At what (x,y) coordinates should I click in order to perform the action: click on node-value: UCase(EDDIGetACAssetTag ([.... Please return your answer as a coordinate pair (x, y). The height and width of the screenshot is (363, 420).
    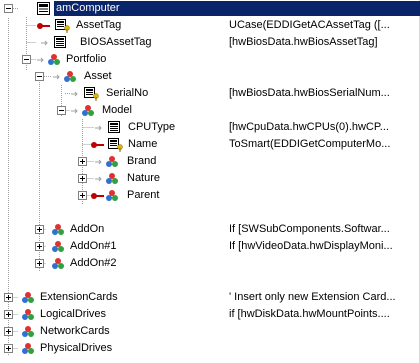
    Looking at the image, I should click on (309, 25).